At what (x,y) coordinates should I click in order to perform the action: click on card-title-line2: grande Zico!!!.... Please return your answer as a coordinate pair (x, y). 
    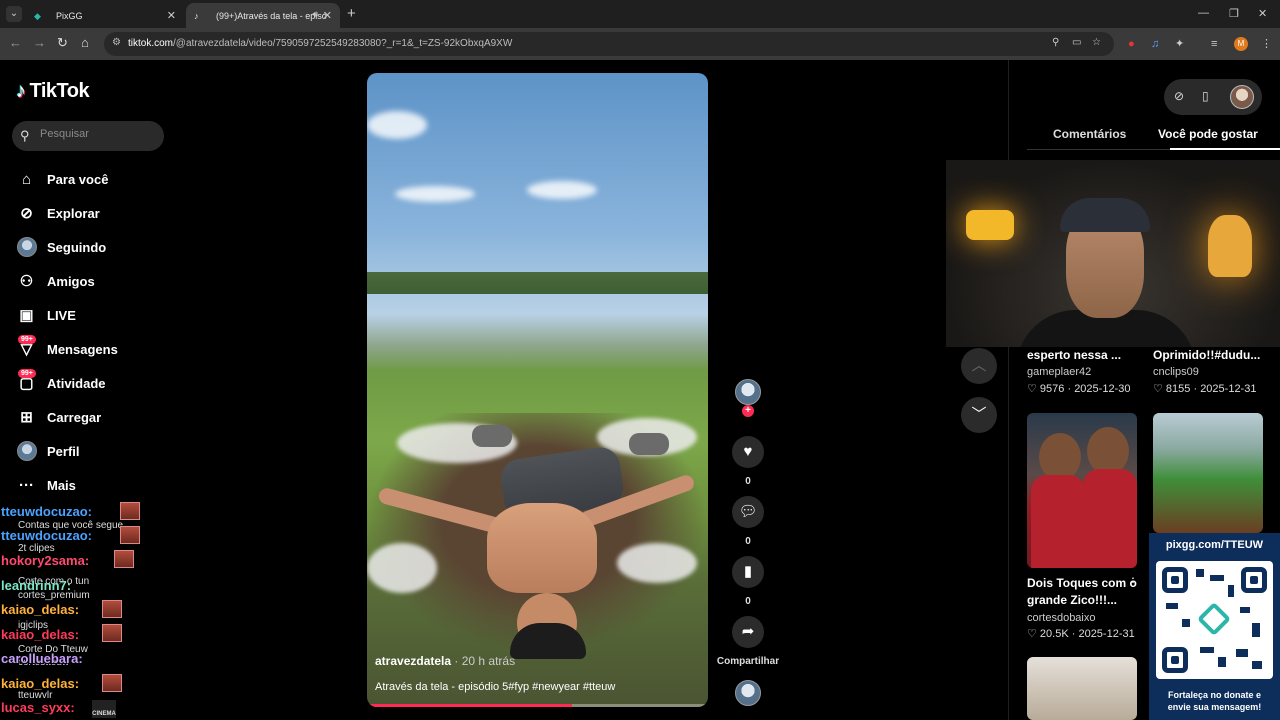
    Looking at the image, I should click on (1072, 600).